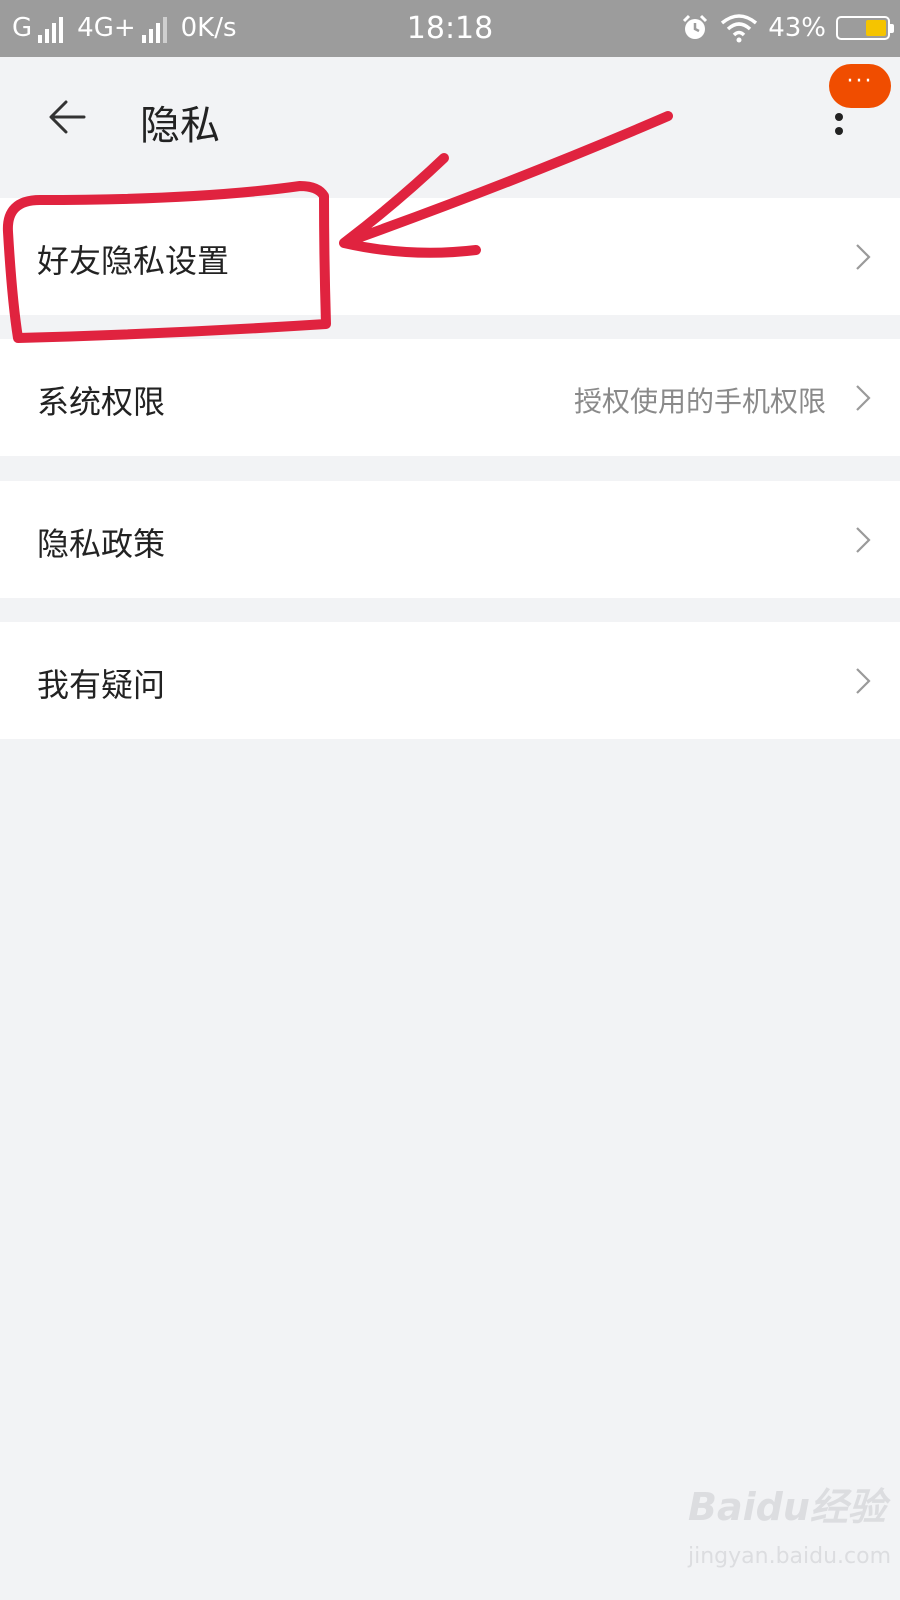  I want to click on list-item-friend-privacy: 好友隐私设置, so click(450, 256).